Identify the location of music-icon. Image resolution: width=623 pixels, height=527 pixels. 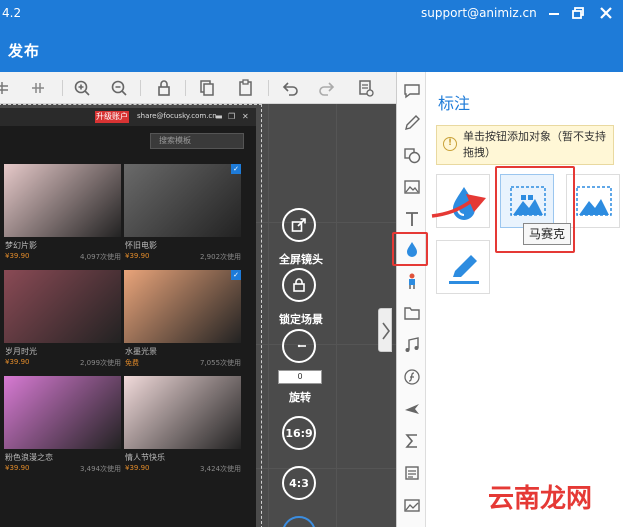
(412, 345).